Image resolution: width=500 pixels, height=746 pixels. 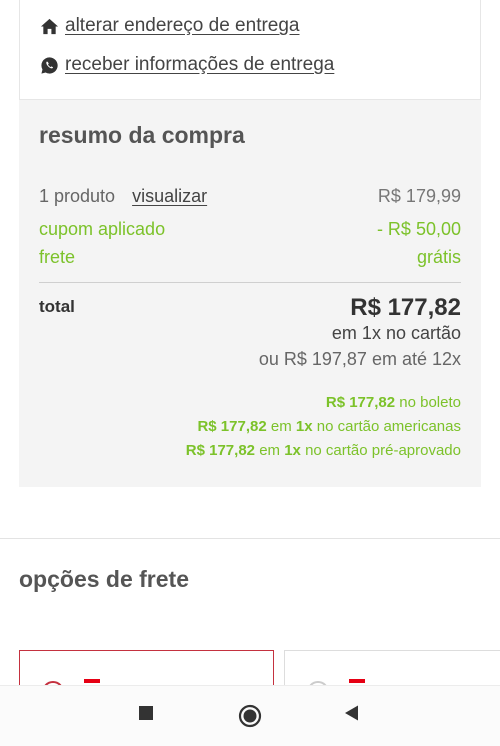 I want to click on coupon-value: - R$ 50,00, so click(x=418, y=229).